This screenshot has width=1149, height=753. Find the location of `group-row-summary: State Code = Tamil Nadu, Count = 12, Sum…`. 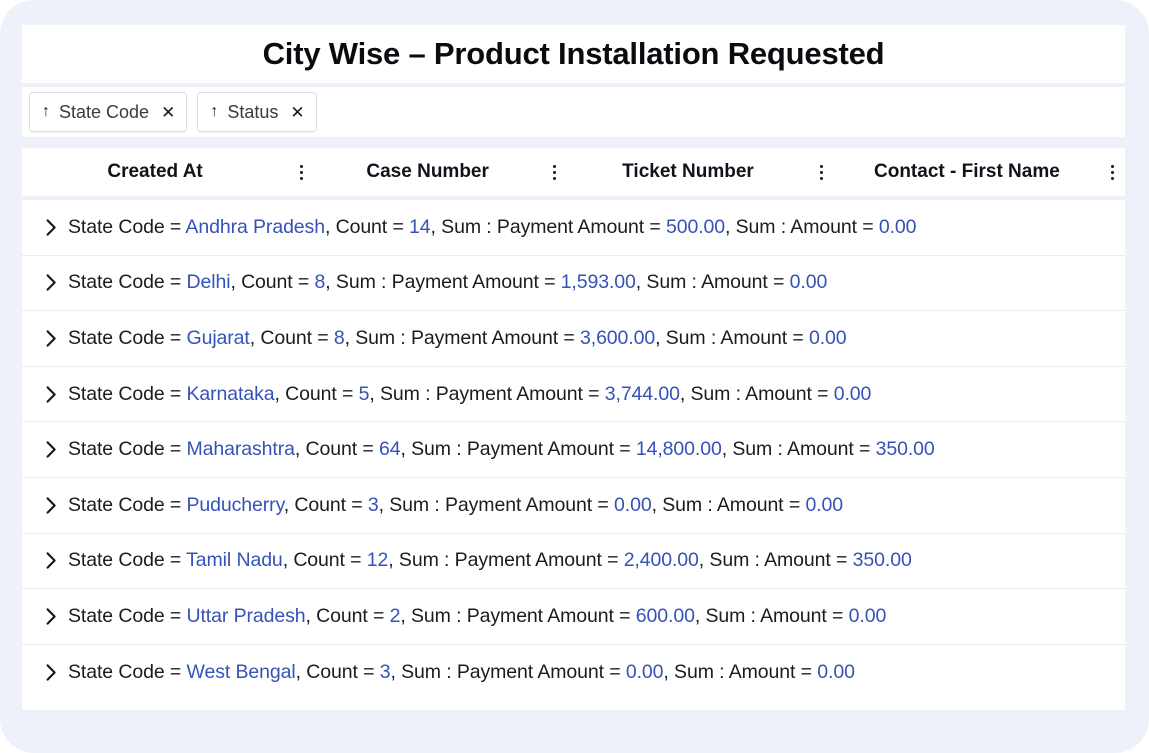

group-row-summary: State Code = Tamil Nadu, Count = 12, Sum… is located at coordinates (490, 560).